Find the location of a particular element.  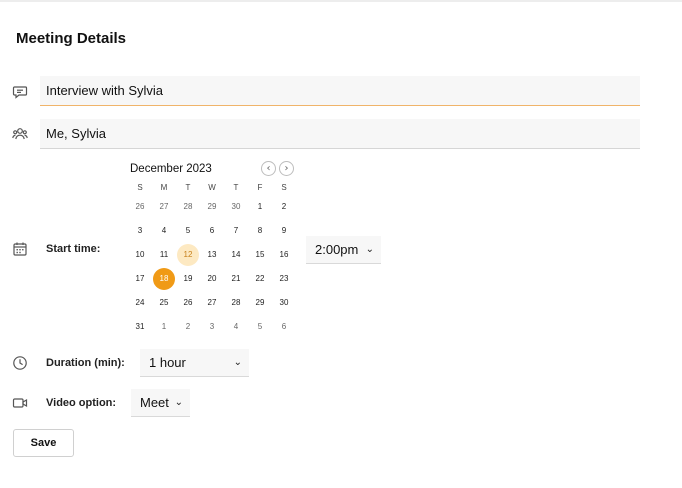

calendar-day: 26 is located at coordinates (188, 303).